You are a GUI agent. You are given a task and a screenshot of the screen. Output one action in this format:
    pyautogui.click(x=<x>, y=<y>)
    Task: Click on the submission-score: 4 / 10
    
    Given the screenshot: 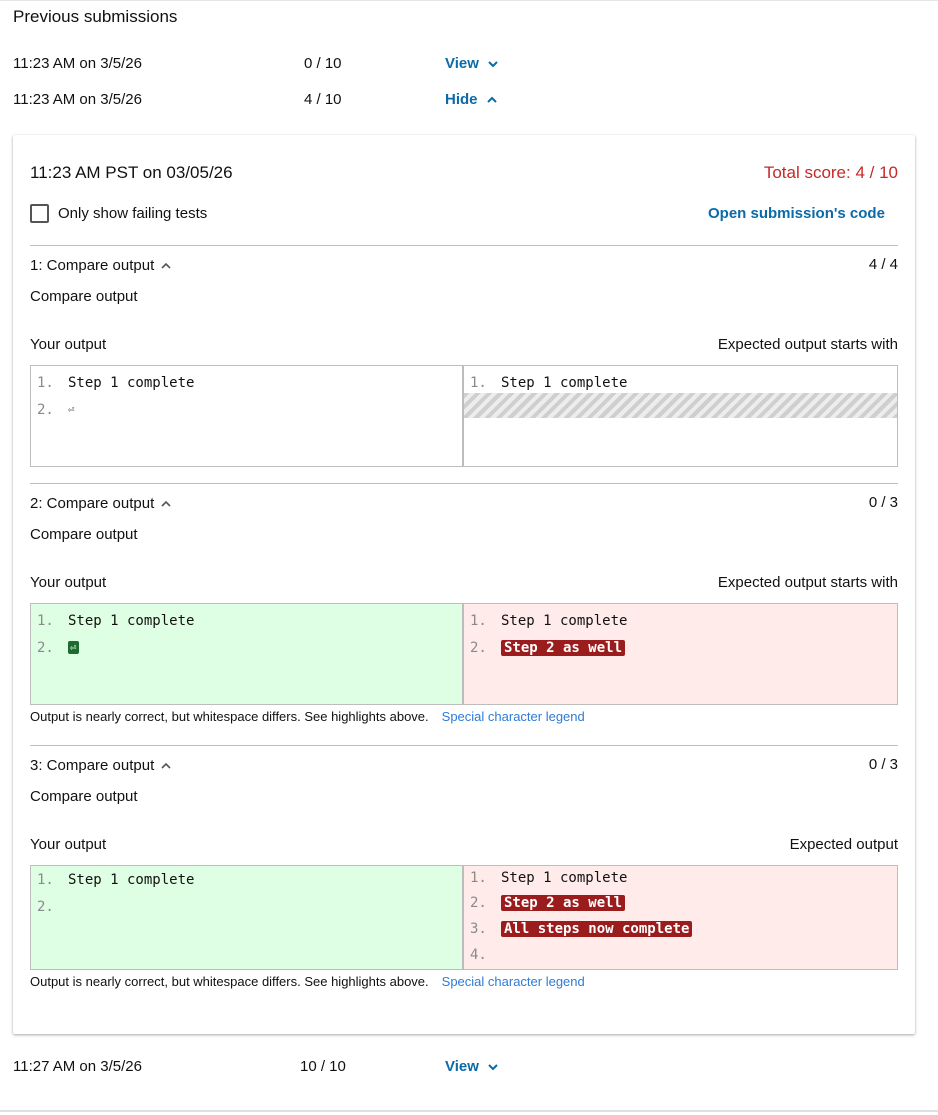 What is the action you would take?
    pyautogui.click(x=323, y=99)
    